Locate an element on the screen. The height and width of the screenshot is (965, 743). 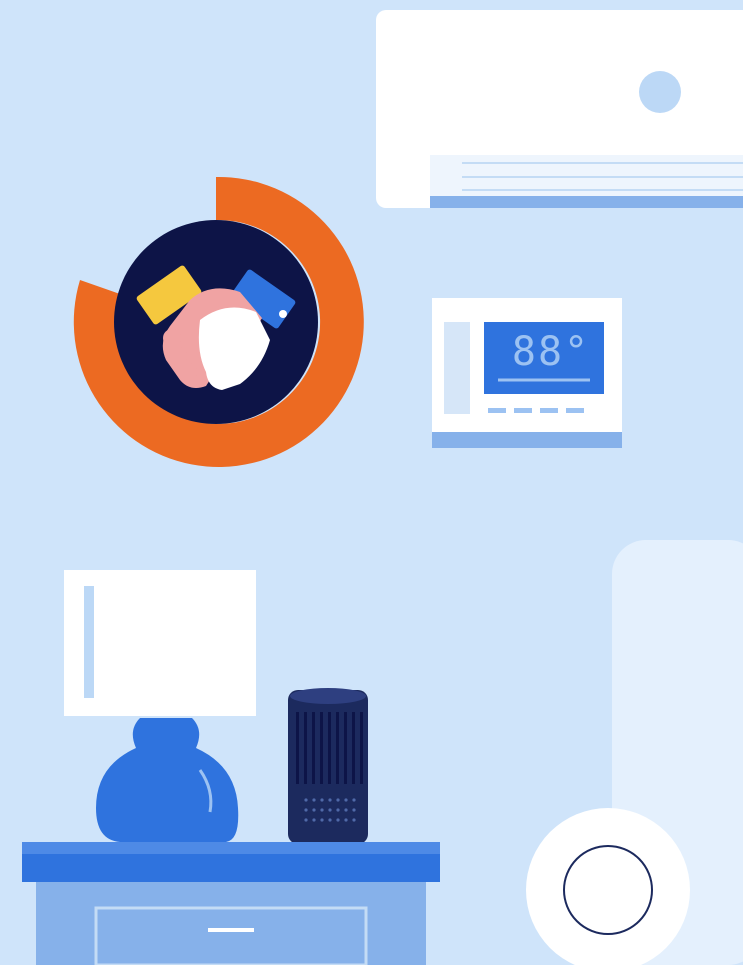
nightstand-icon is located at coordinates (231, 903).